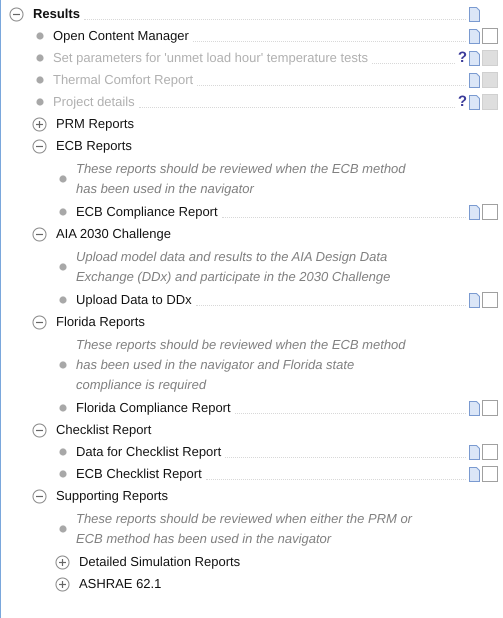 The height and width of the screenshot is (618, 503). I want to click on task-label: Upload Data to DDx, so click(134, 300).